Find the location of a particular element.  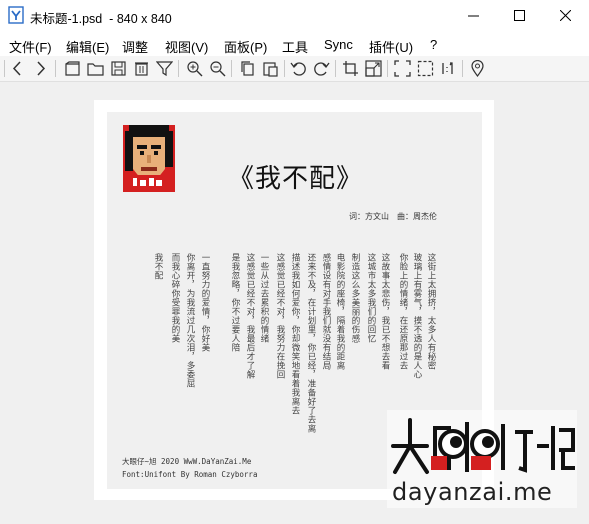

lyric-column: 我不配 is located at coordinates (158, 266).